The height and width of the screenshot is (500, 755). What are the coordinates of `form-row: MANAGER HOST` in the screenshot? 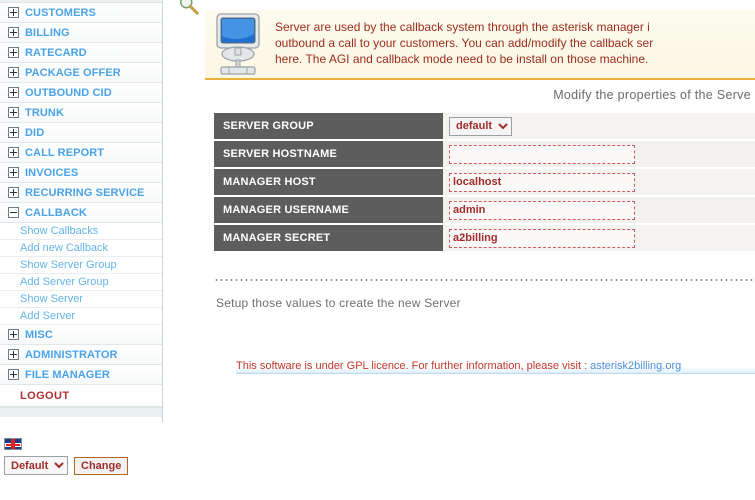 It's located at (484, 182).